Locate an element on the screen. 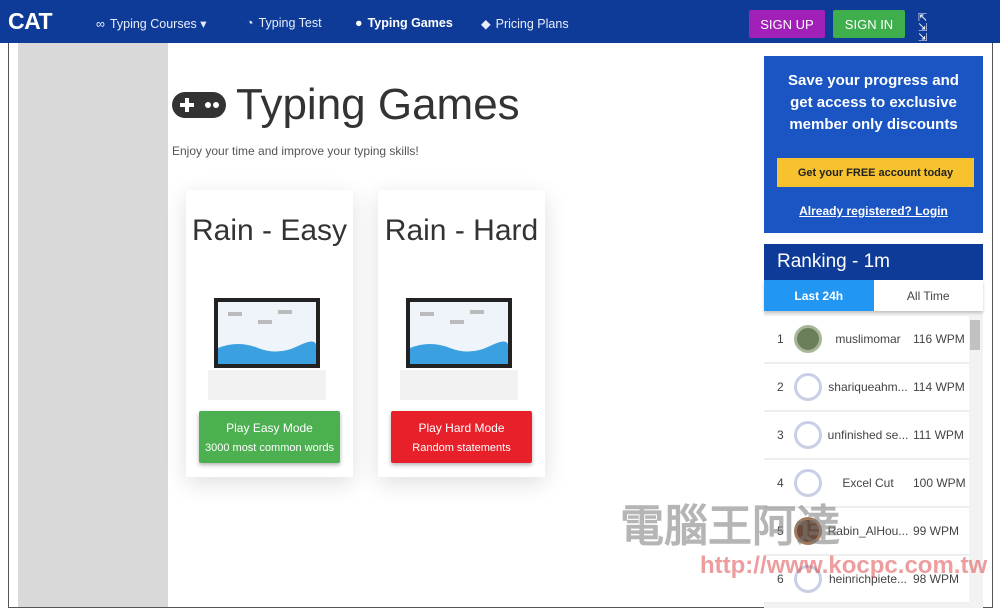  rank-number: 2 is located at coordinates (780, 387).